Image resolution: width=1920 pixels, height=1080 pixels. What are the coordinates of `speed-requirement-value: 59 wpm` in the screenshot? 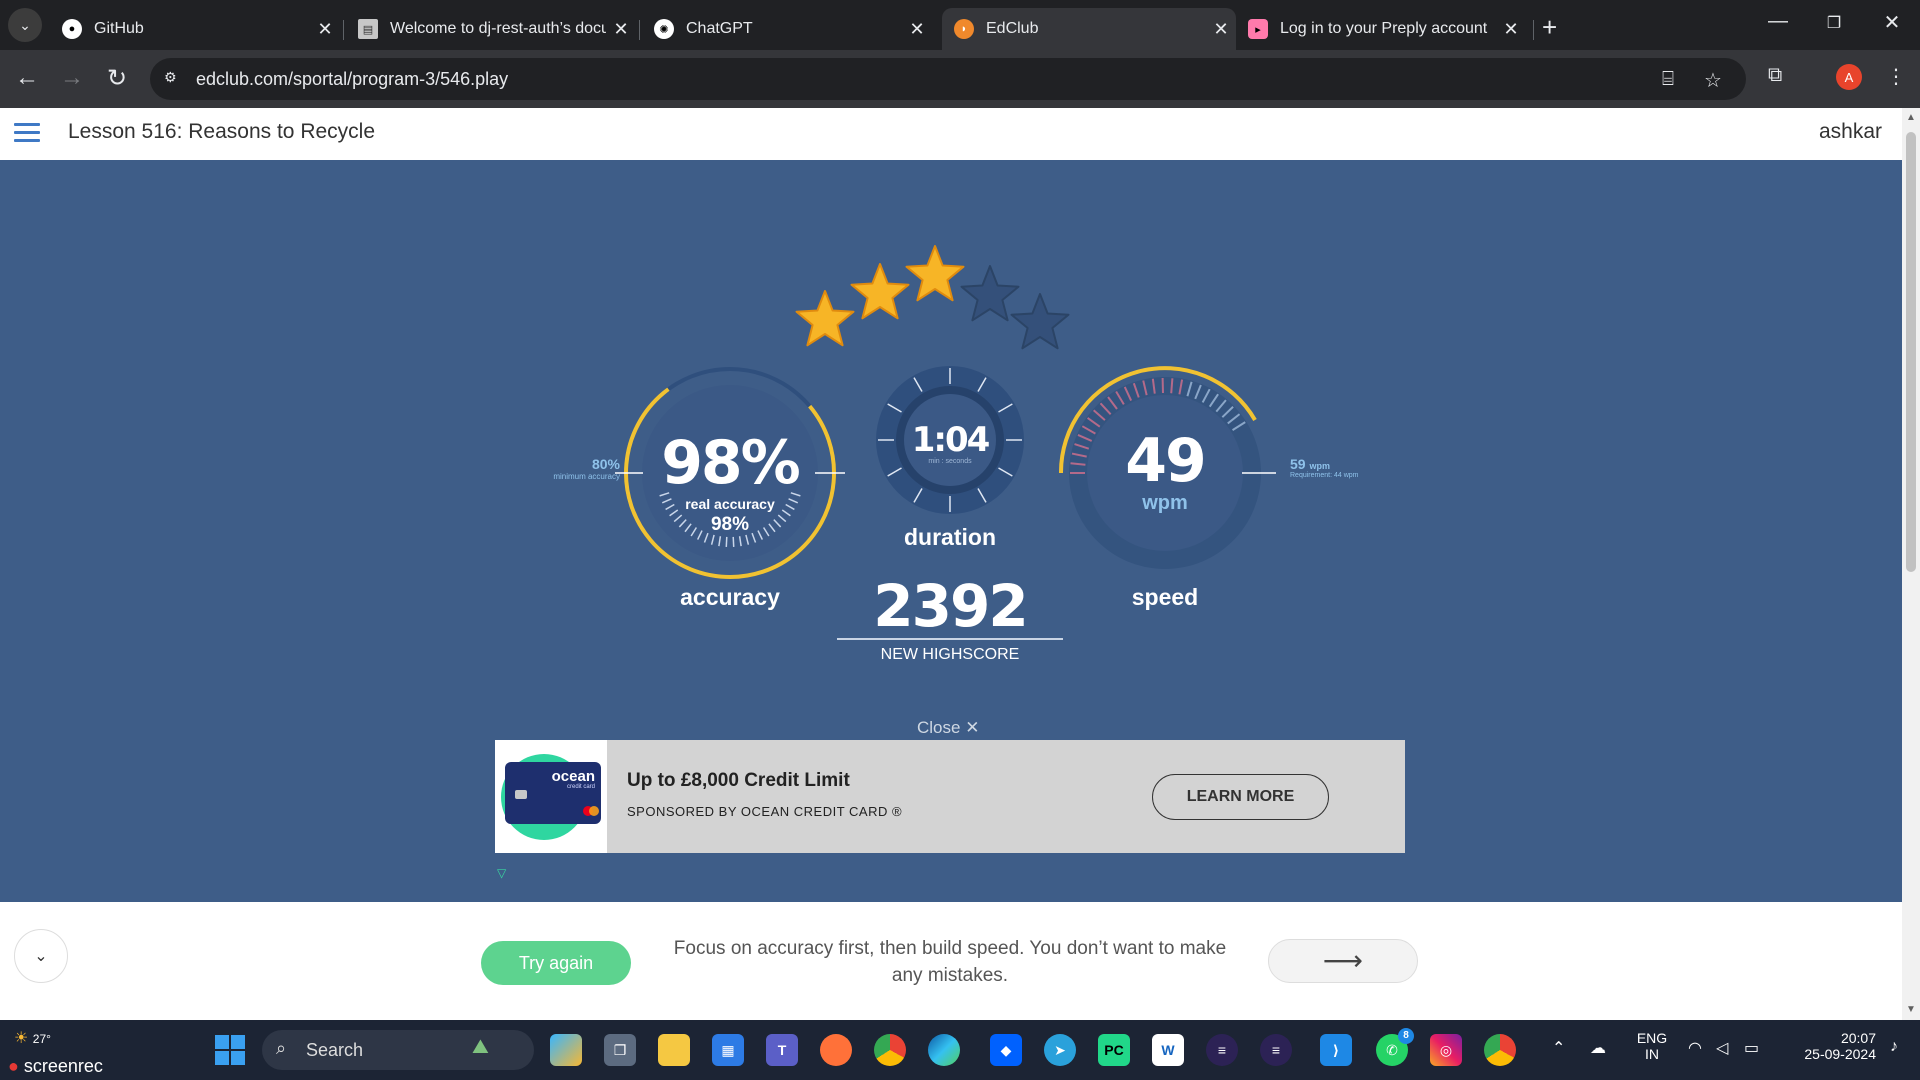 It's located at (1335, 464).